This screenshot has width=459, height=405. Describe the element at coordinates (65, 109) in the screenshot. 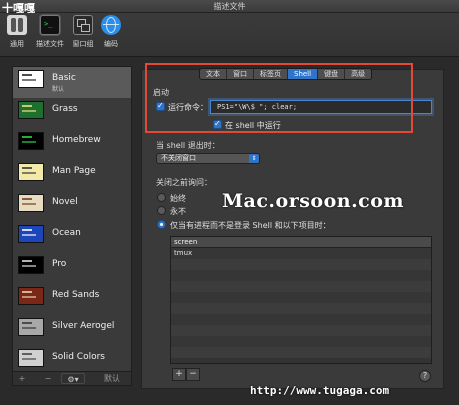

I see `profile-name: Grass` at that location.